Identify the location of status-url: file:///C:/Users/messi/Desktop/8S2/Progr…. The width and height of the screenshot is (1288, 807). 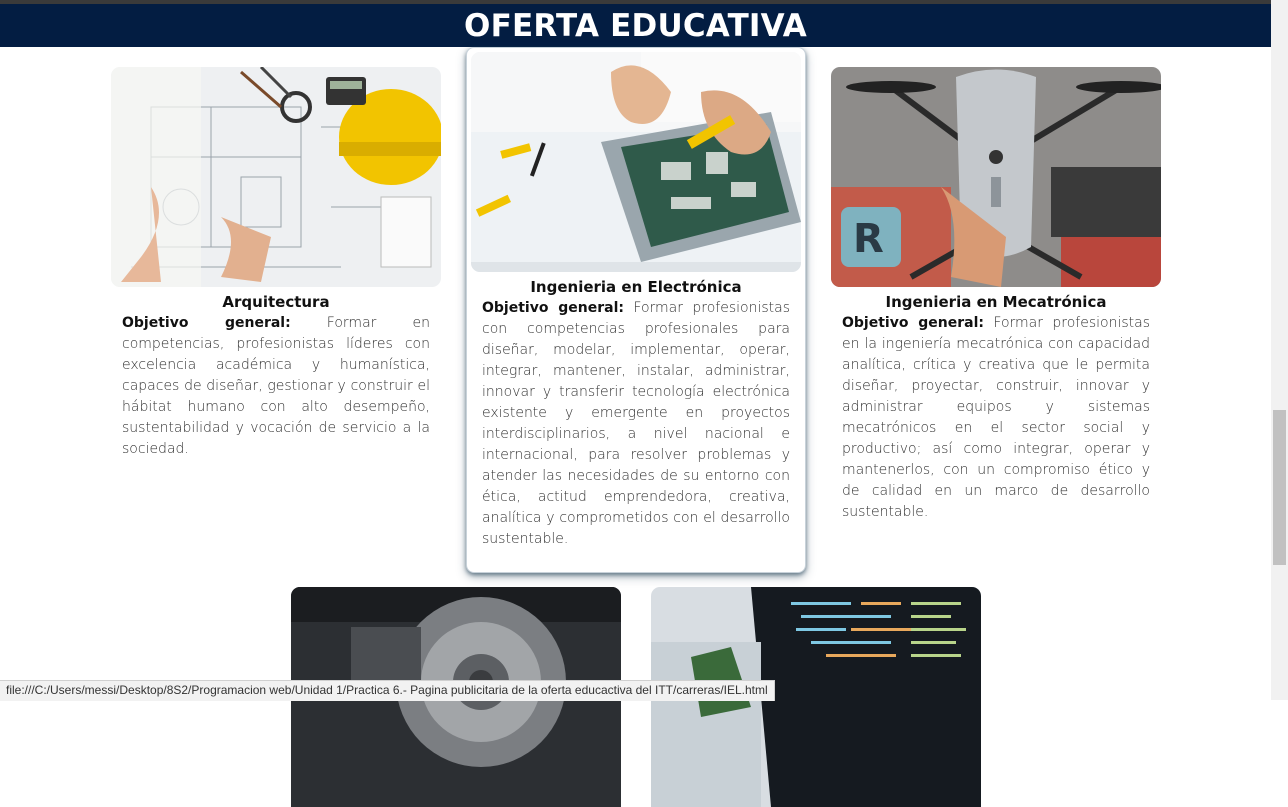
(387, 690).